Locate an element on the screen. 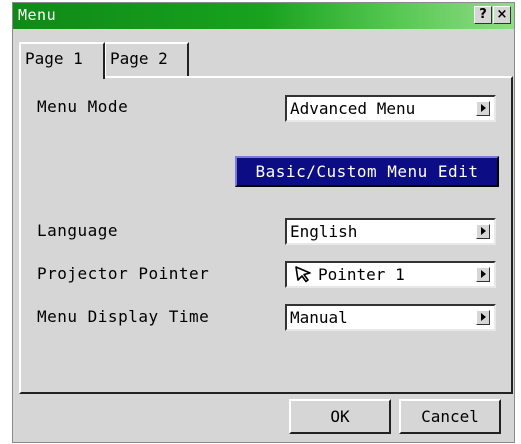 The width and height of the screenshot is (521, 444). language-value: English is located at coordinates (324, 231).